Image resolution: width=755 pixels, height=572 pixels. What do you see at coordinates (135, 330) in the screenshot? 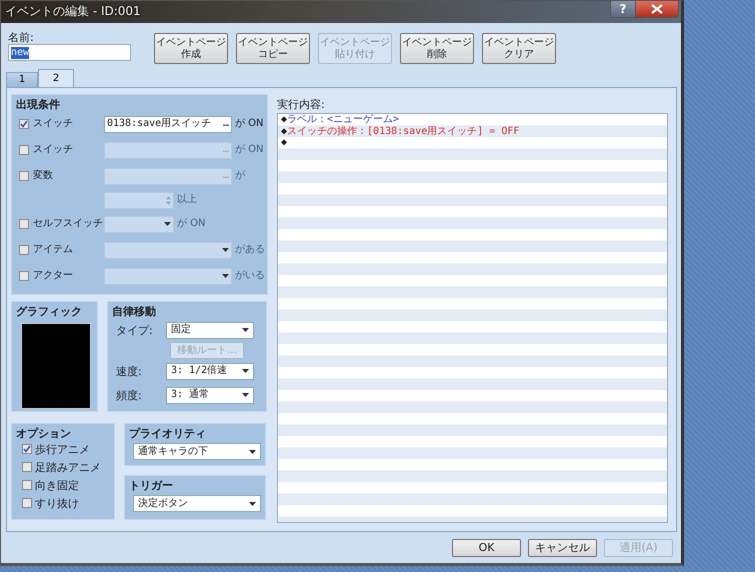
I see `field-label: タイプ:` at bounding box center [135, 330].